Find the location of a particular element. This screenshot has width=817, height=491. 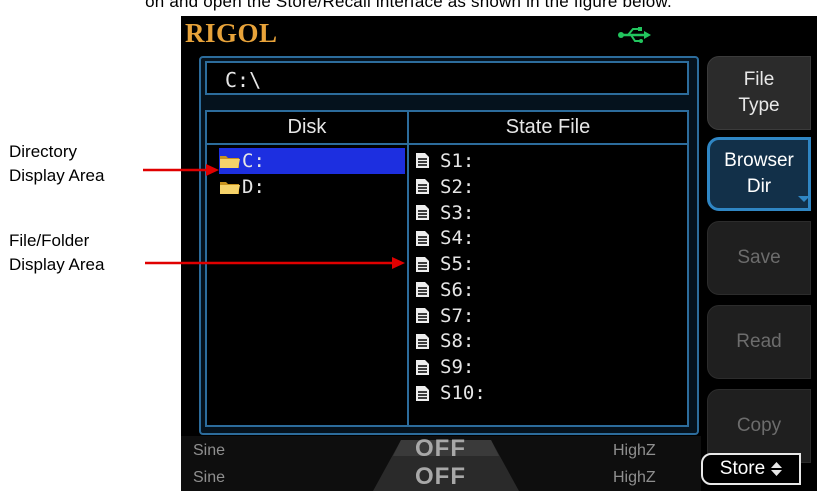

directory-display-area: C: D: is located at coordinates (312, 174).